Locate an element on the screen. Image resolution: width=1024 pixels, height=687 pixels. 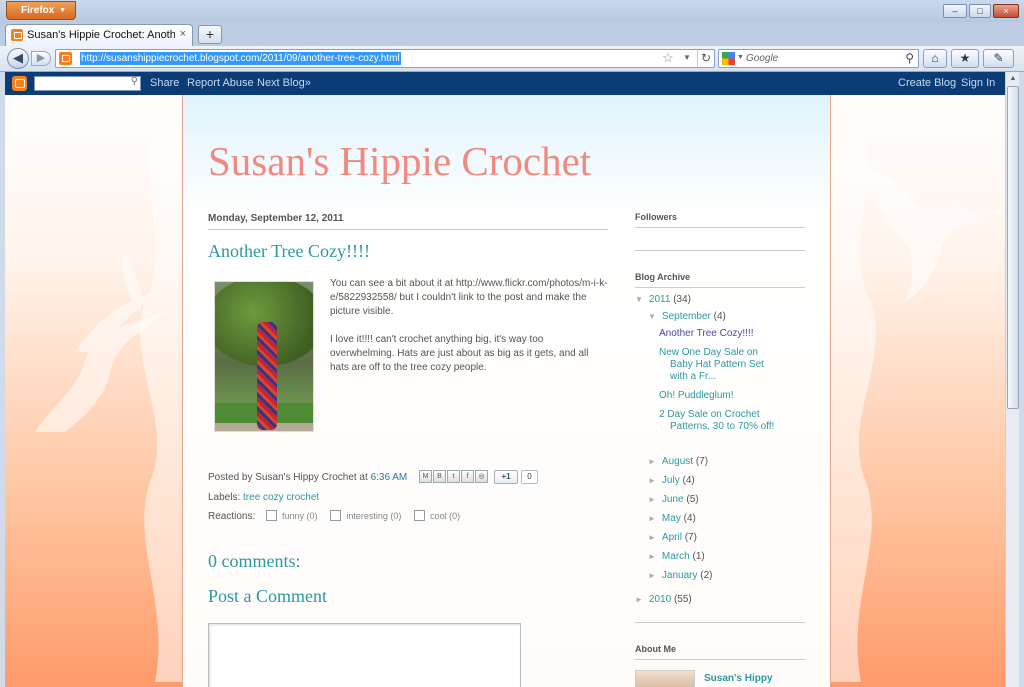
archive-month-august: ► August (7) is located at coordinates (678, 461).